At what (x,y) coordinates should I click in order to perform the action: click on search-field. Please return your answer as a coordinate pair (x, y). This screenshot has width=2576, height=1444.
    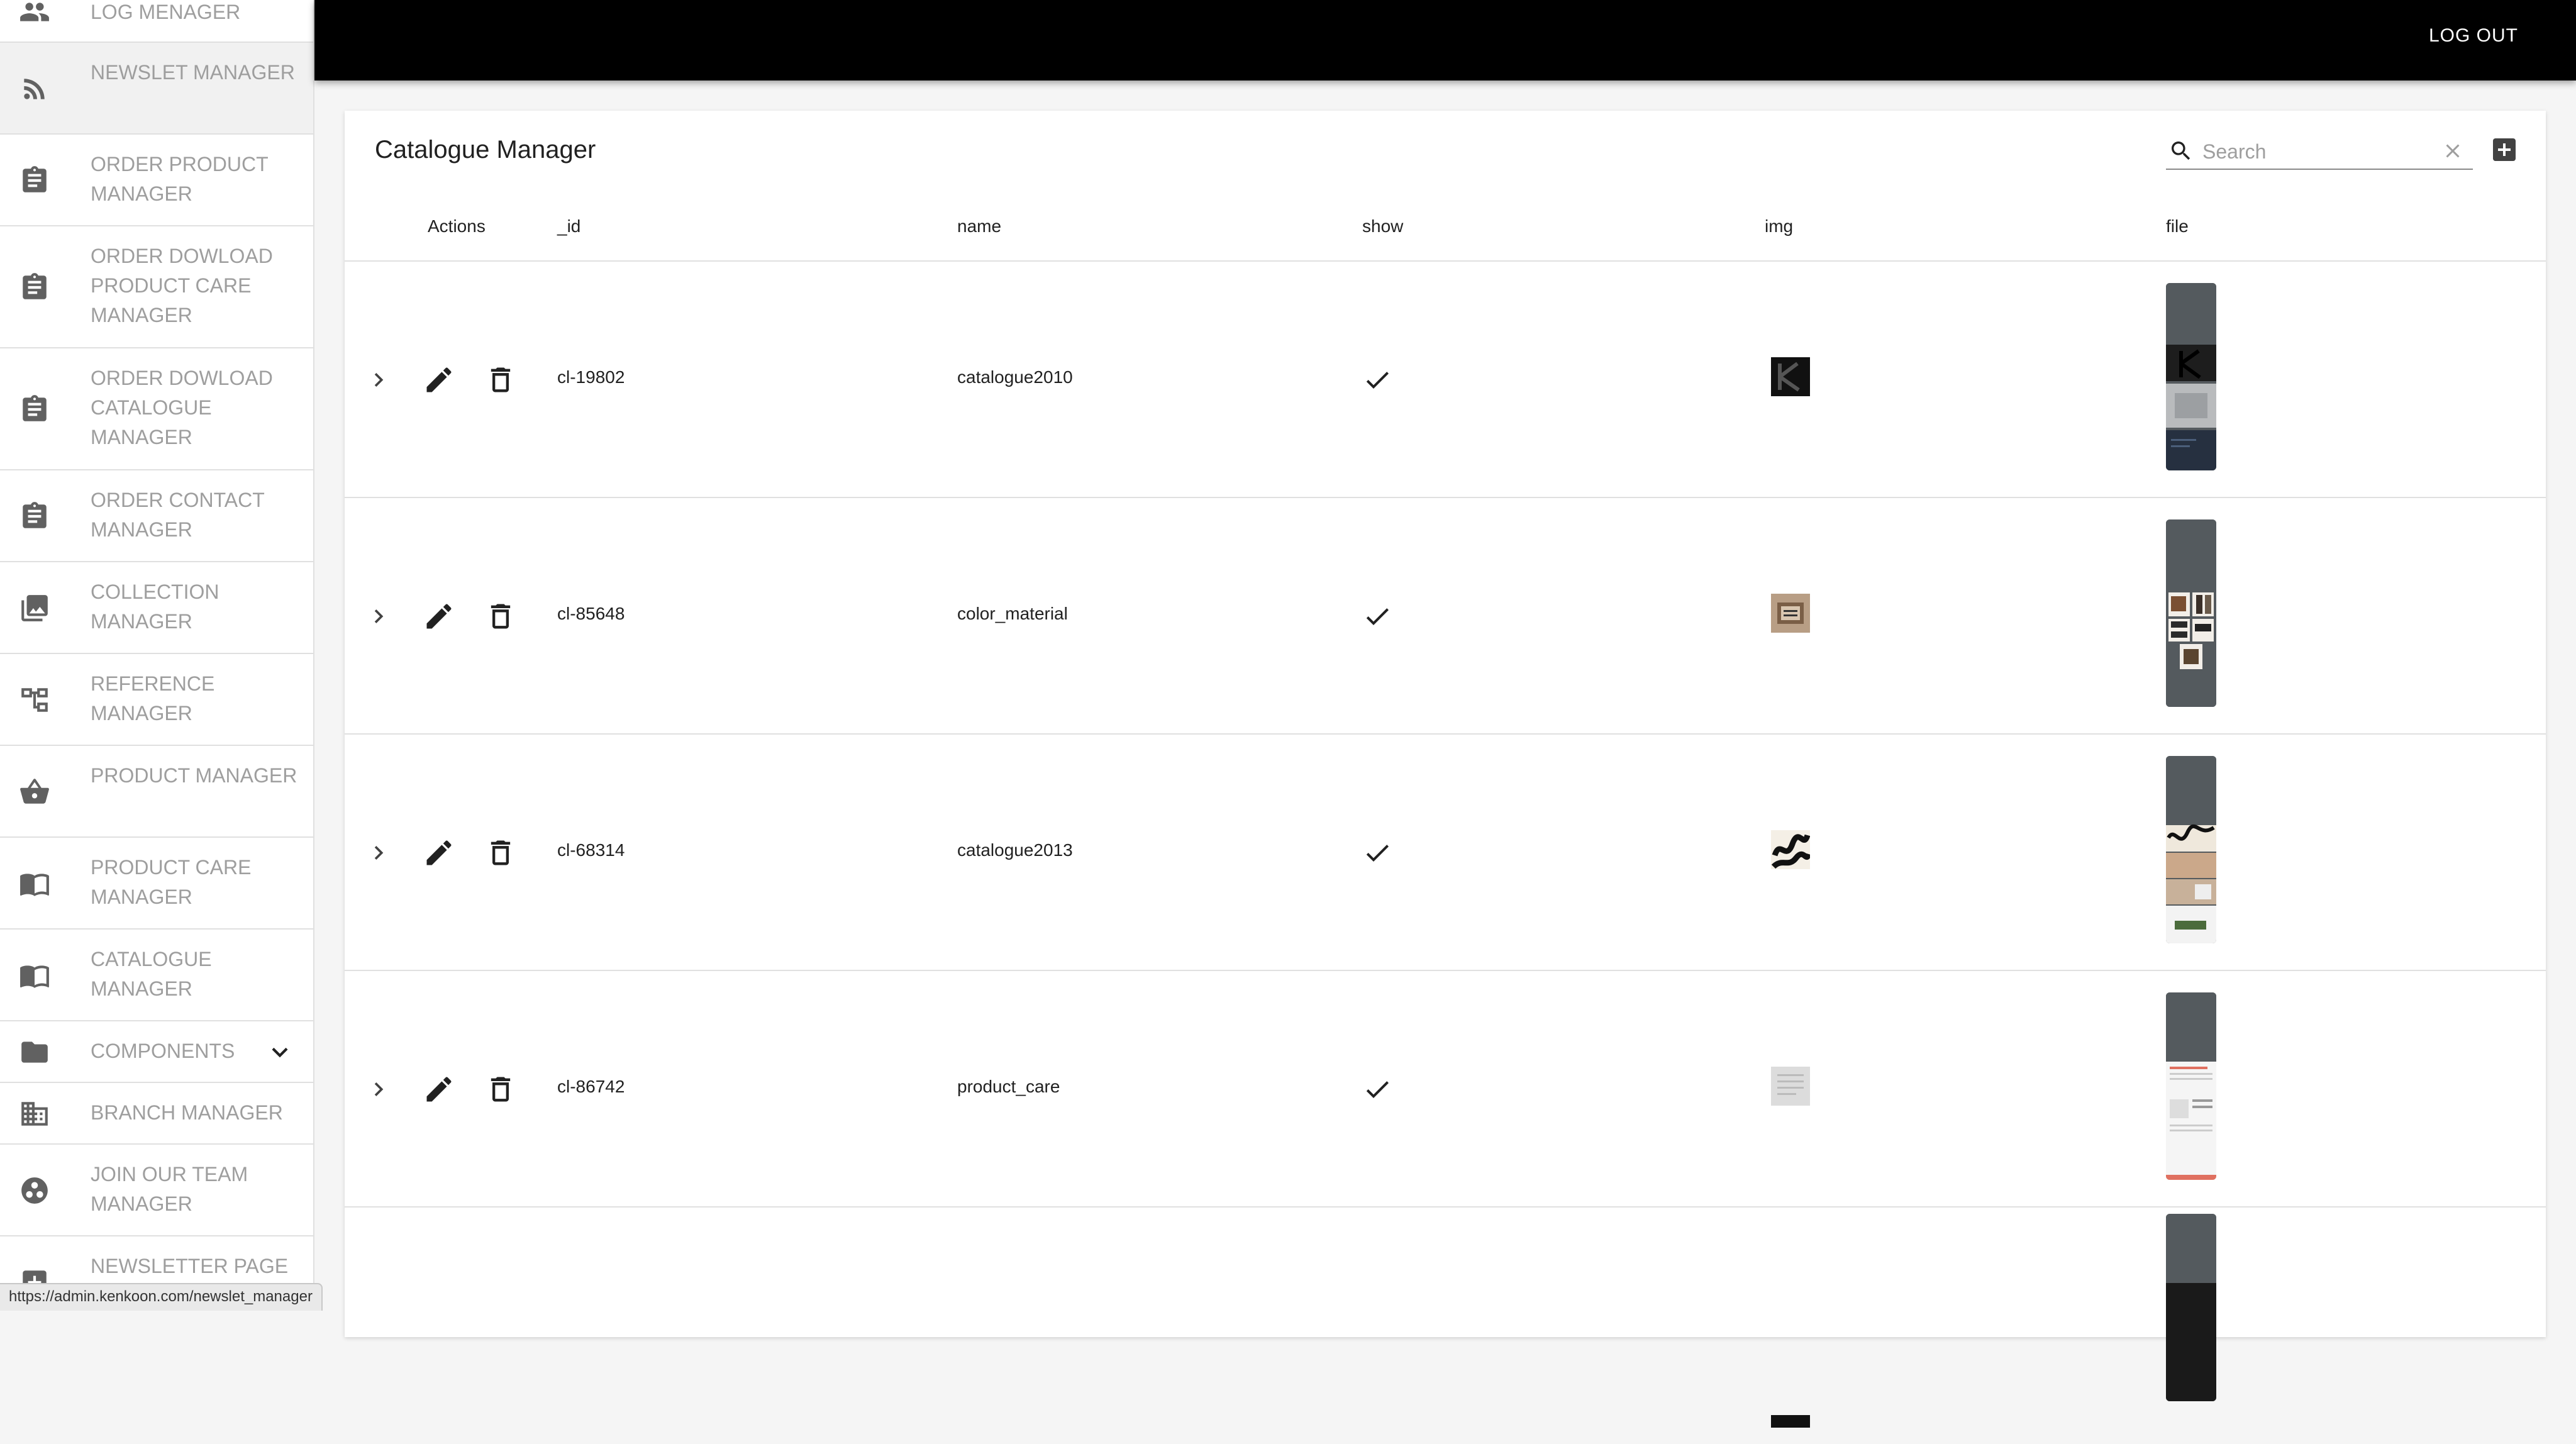
    Looking at the image, I should click on (2319, 151).